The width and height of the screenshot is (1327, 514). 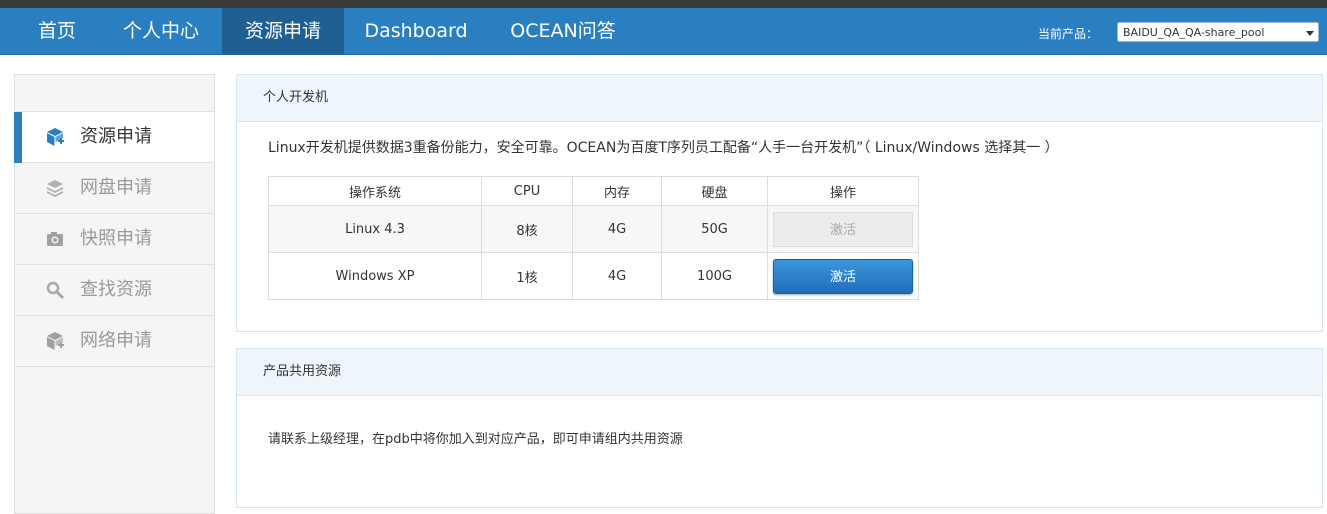 I want to click on sidebar-item-disk-apply: 网盘申请, so click(x=114, y=188).